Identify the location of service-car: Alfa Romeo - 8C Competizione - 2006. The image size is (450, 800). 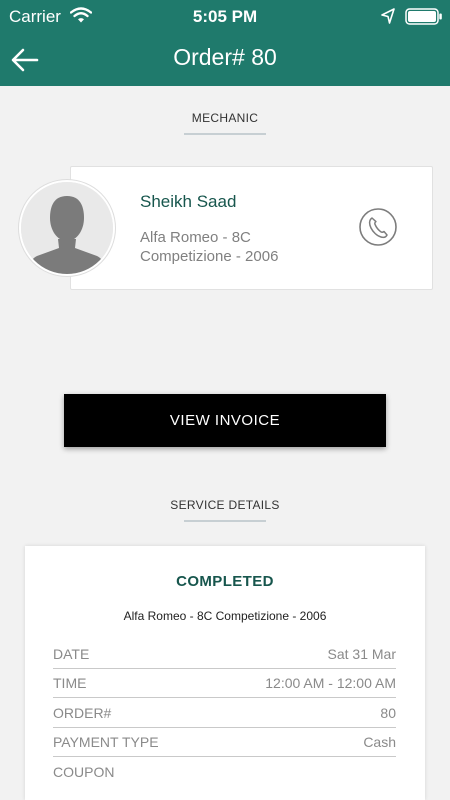
(225, 616).